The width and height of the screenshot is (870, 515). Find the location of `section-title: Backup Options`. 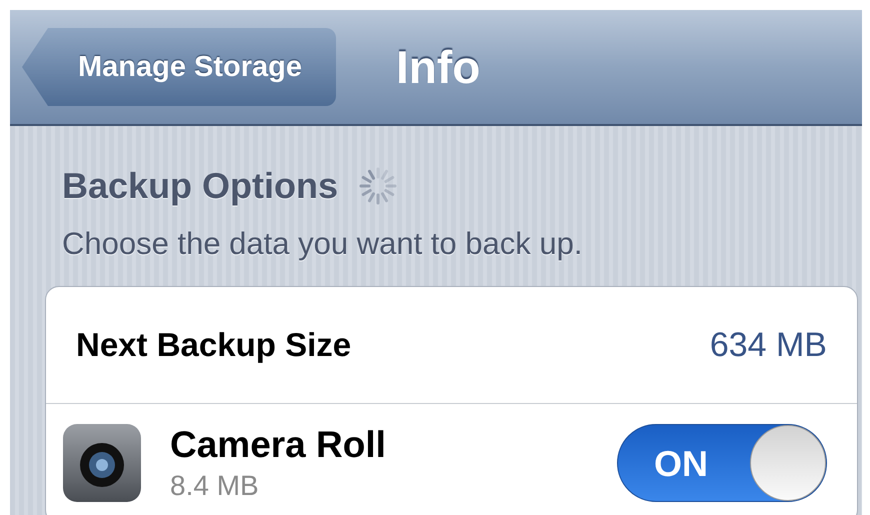

section-title: Backup Options is located at coordinates (200, 186).